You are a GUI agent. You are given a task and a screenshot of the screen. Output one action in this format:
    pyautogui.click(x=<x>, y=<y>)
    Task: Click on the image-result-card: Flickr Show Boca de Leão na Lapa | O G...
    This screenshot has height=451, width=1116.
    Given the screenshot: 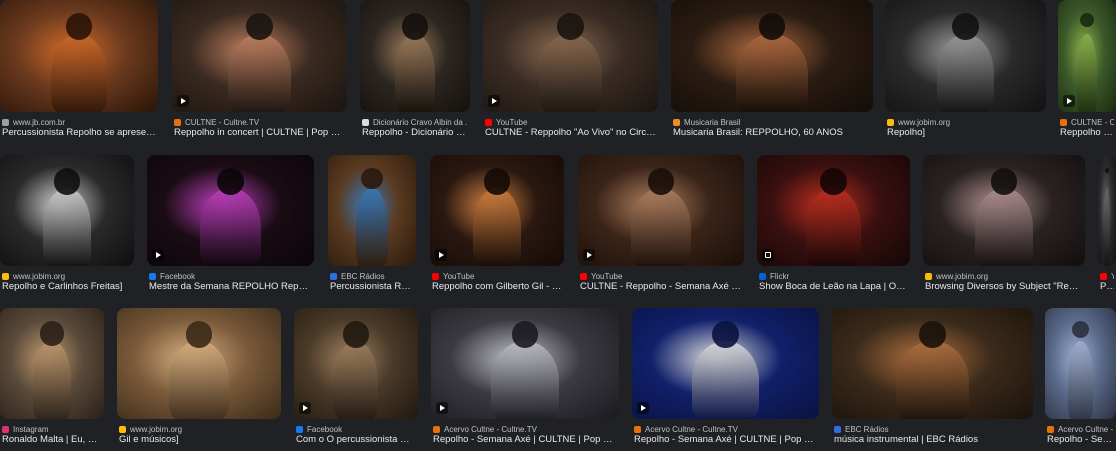 What is the action you would take?
    pyautogui.click(x=833, y=226)
    